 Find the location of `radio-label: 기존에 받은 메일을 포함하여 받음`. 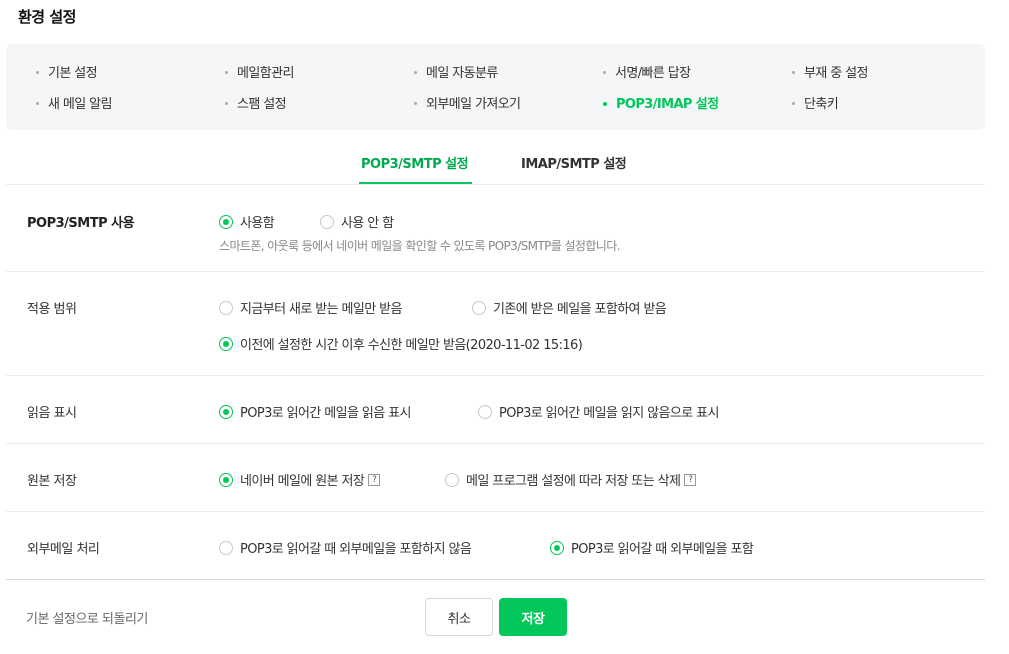

radio-label: 기존에 받은 메일을 포함하여 받음 is located at coordinates (580, 309).